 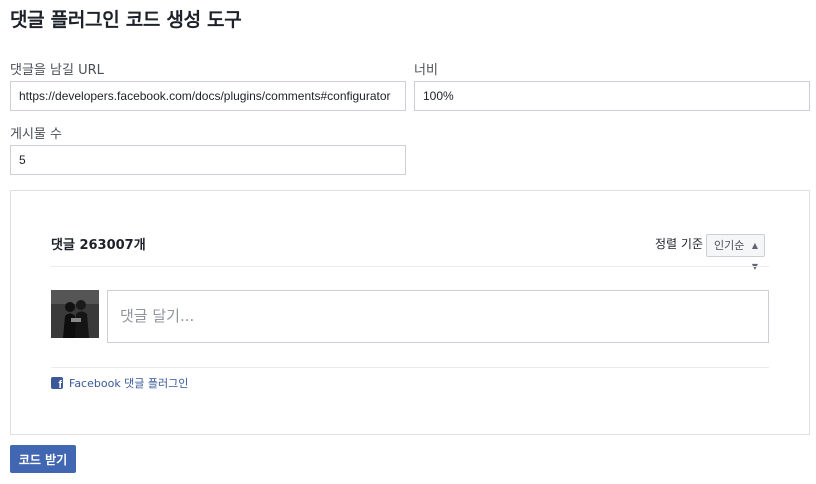 What do you see at coordinates (57, 383) in the screenshot?
I see `facebook-logo-icon: f` at bounding box center [57, 383].